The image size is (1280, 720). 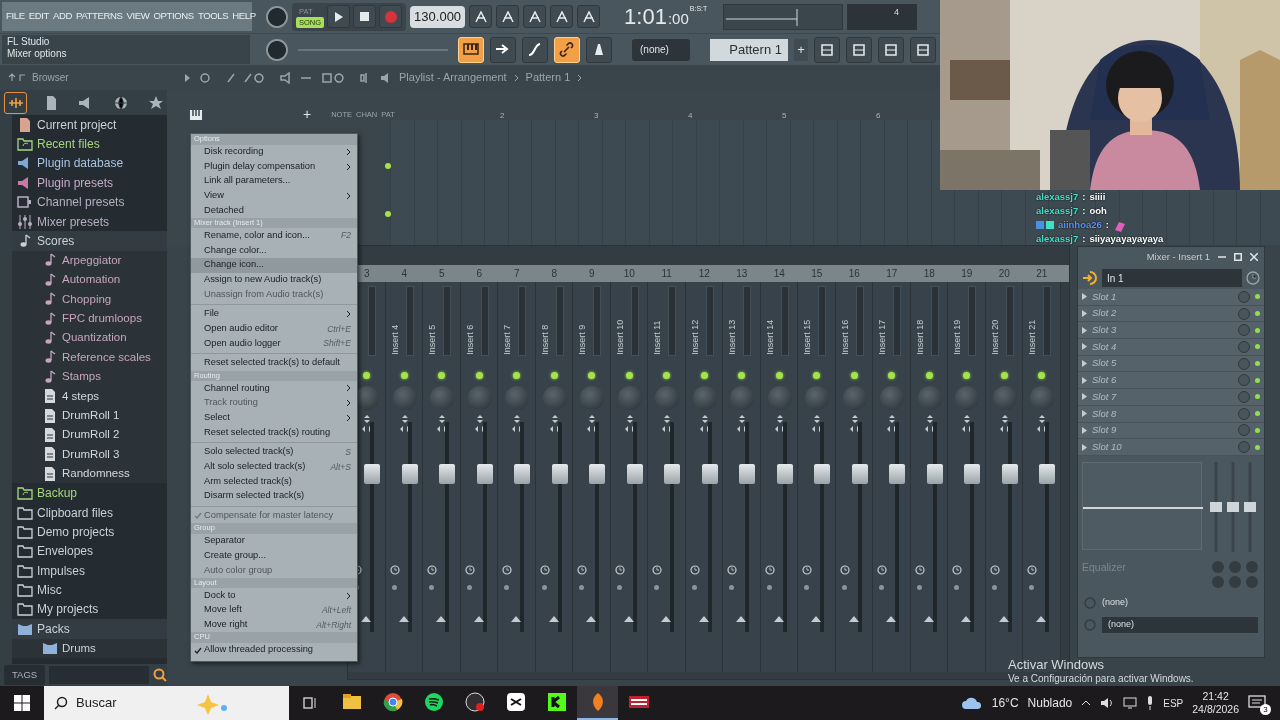 I want to click on menu-item: Plugin delay compensation, so click(x=274, y=166).